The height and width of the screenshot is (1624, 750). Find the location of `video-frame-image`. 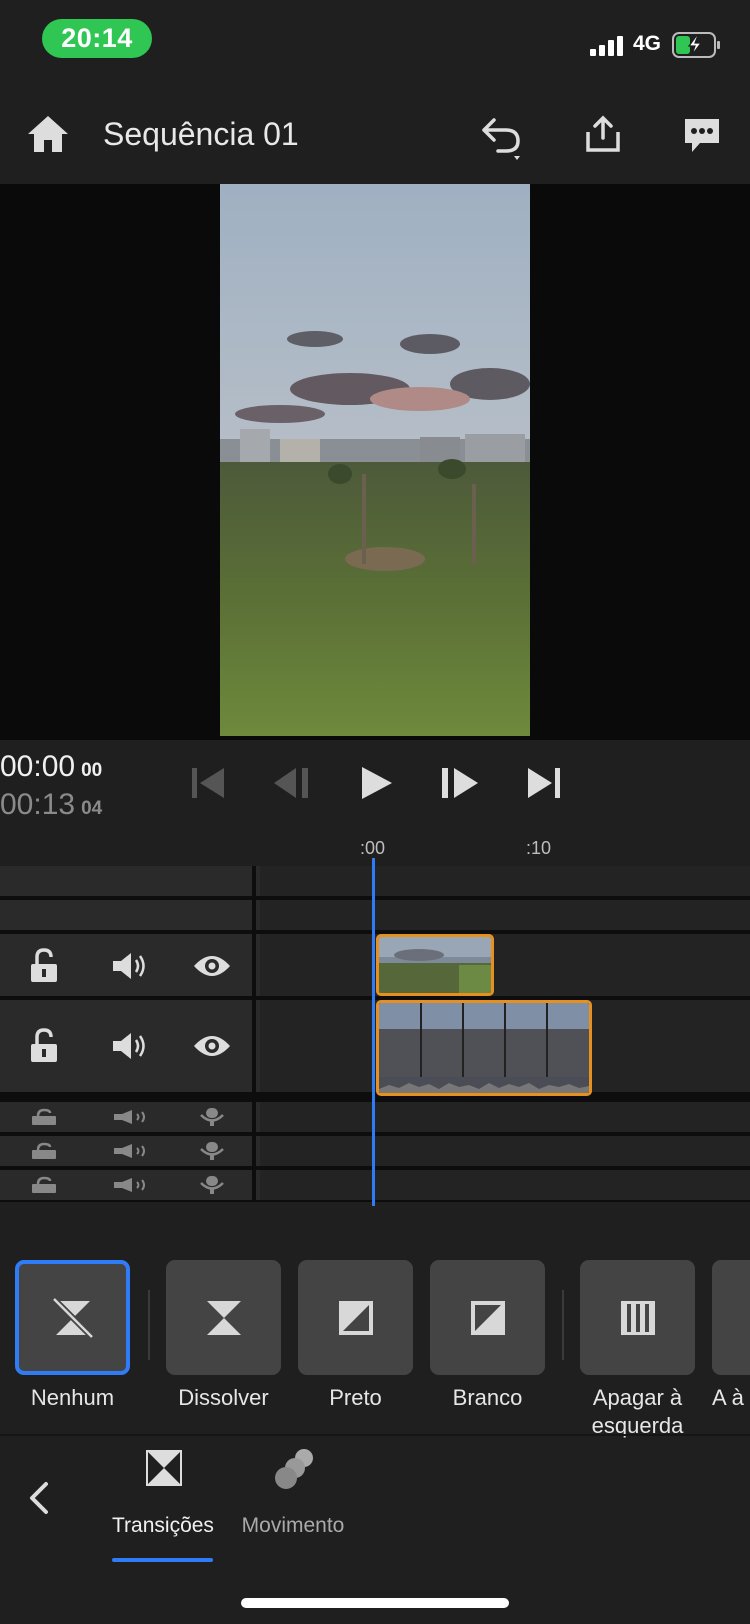

video-frame-image is located at coordinates (375, 460).